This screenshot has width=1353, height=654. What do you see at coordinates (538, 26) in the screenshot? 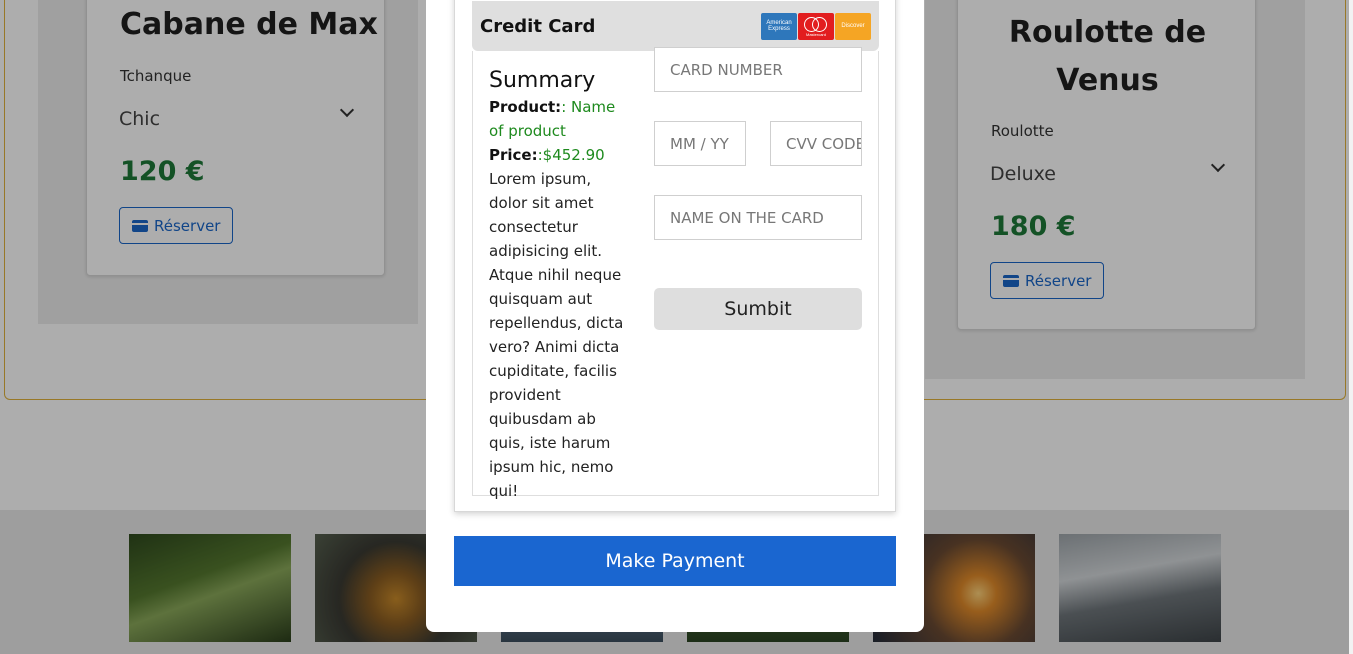
I see `credit-card-title: Credit Card` at bounding box center [538, 26].